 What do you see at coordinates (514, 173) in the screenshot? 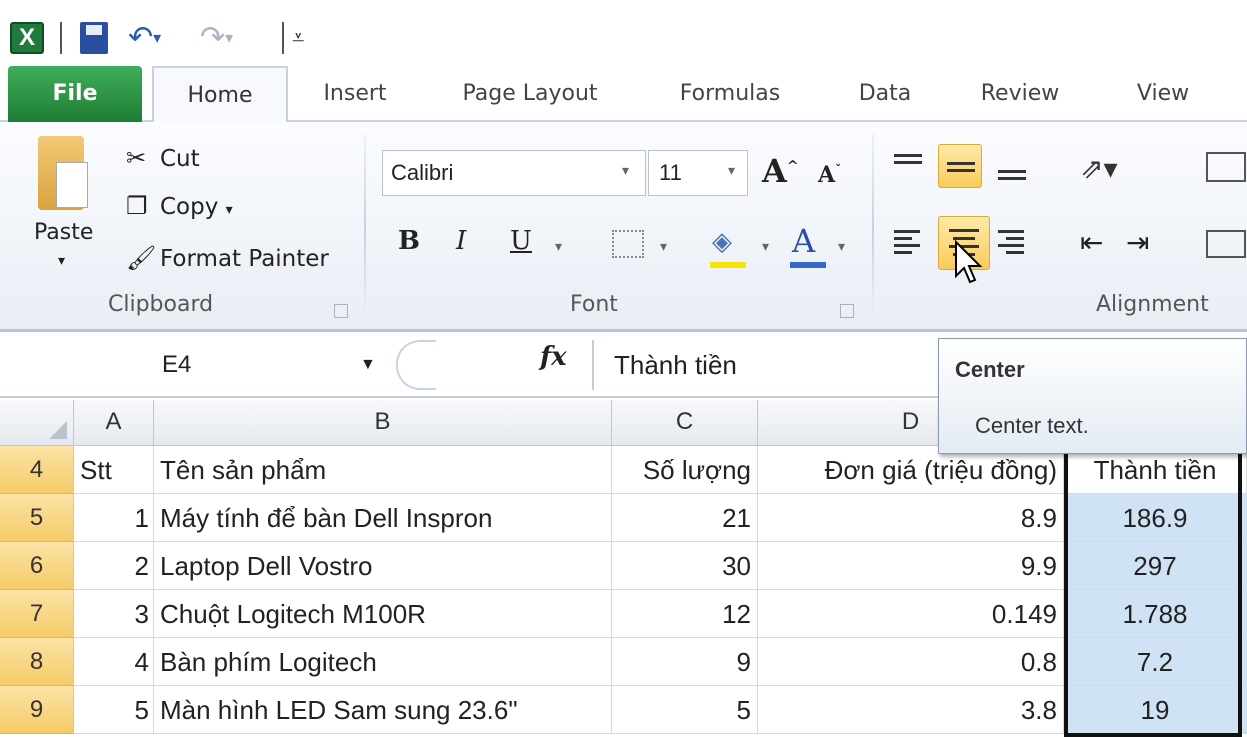
I see `font-name-combobox: Calibri` at bounding box center [514, 173].